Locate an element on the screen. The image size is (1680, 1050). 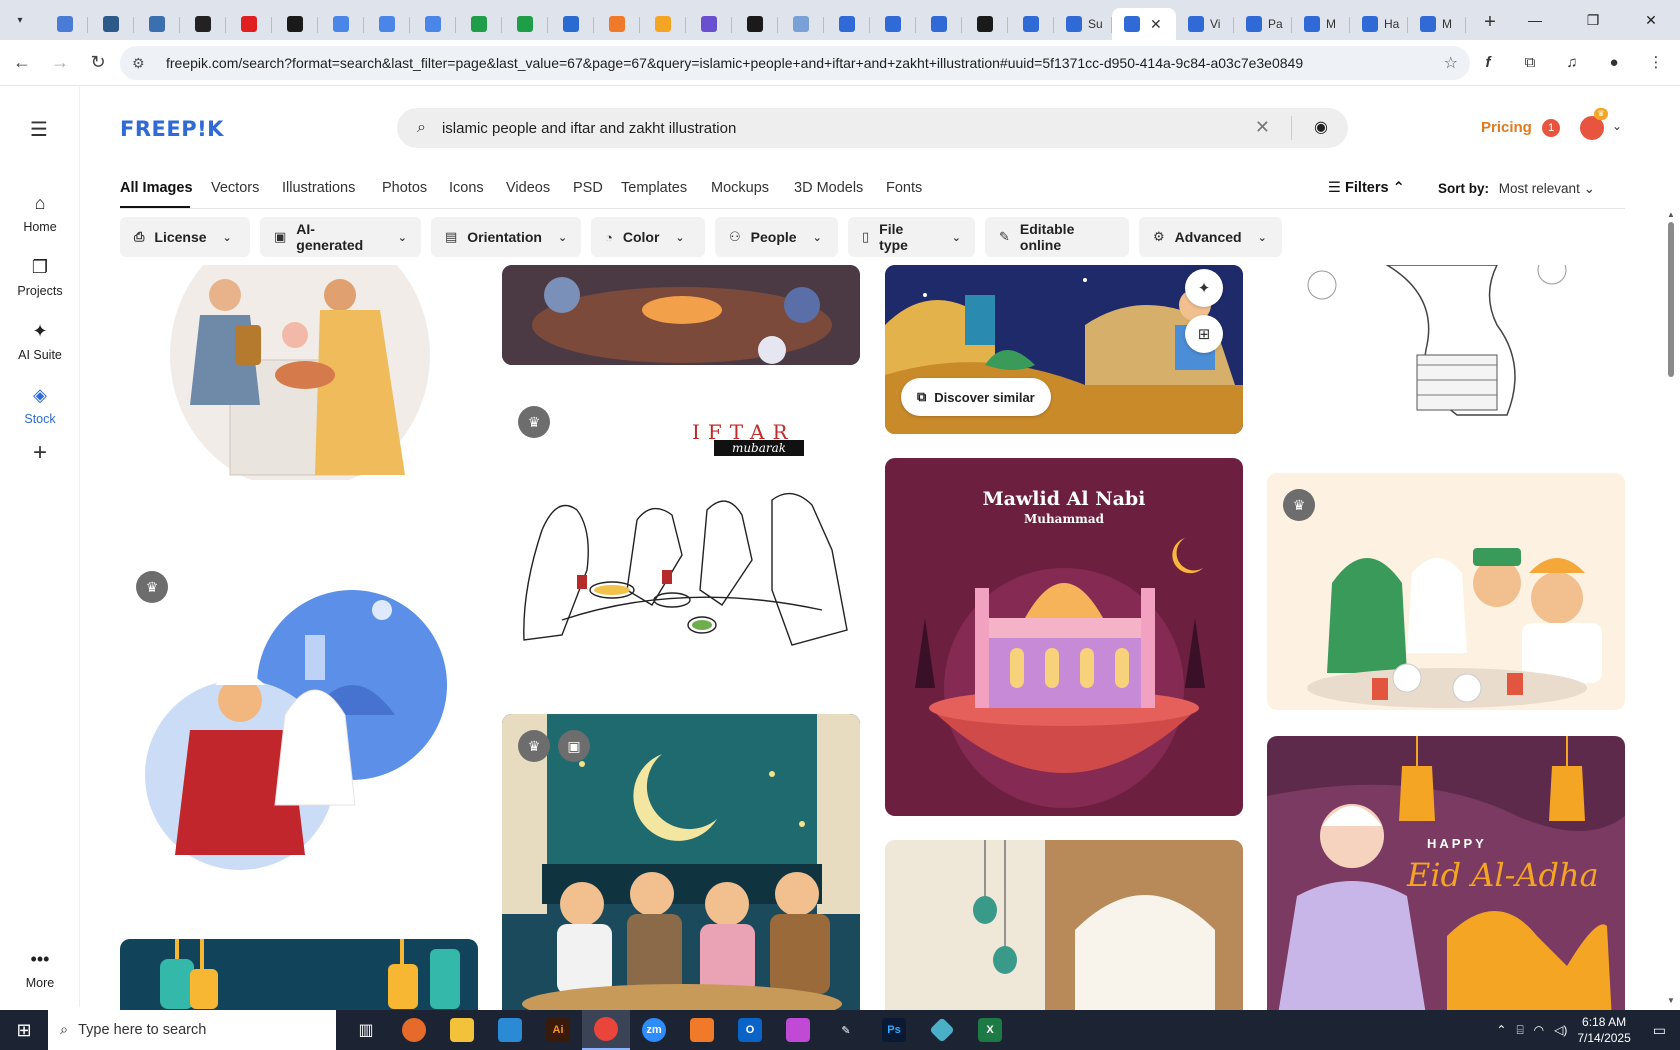
scroll-down-arrow-icon: ▼ is located at coordinates (1671, 1000).